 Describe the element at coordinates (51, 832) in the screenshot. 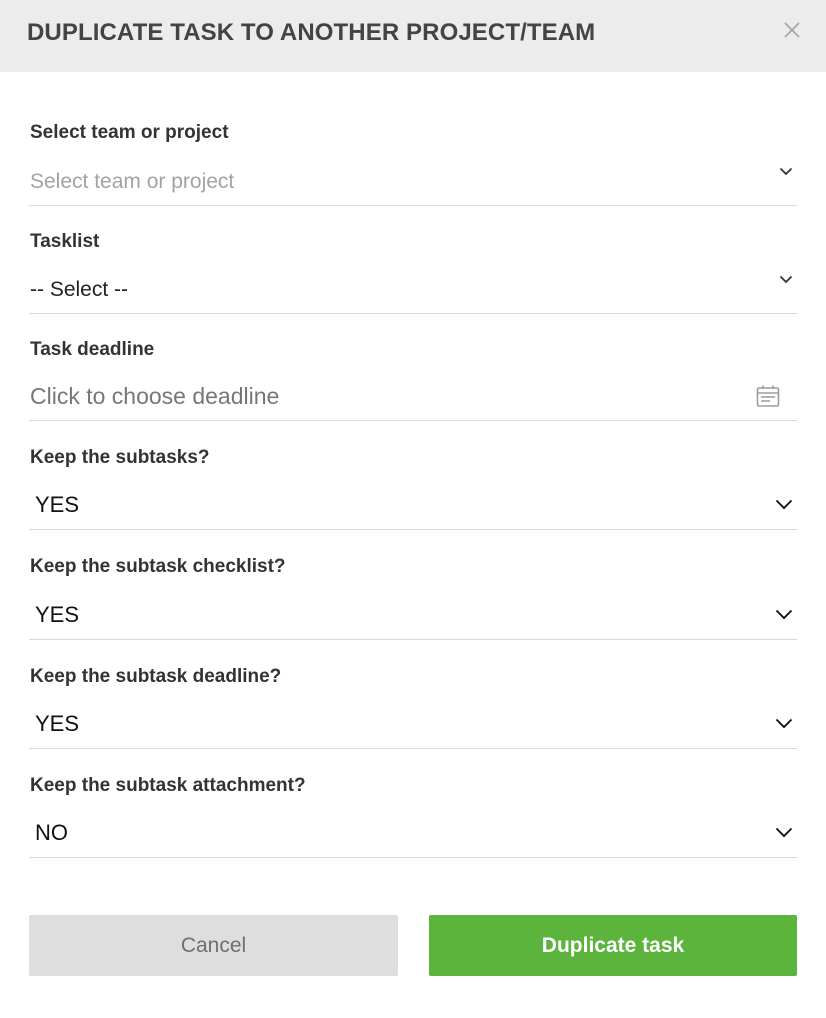

I see `keep-attachment-value: NO` at that location.